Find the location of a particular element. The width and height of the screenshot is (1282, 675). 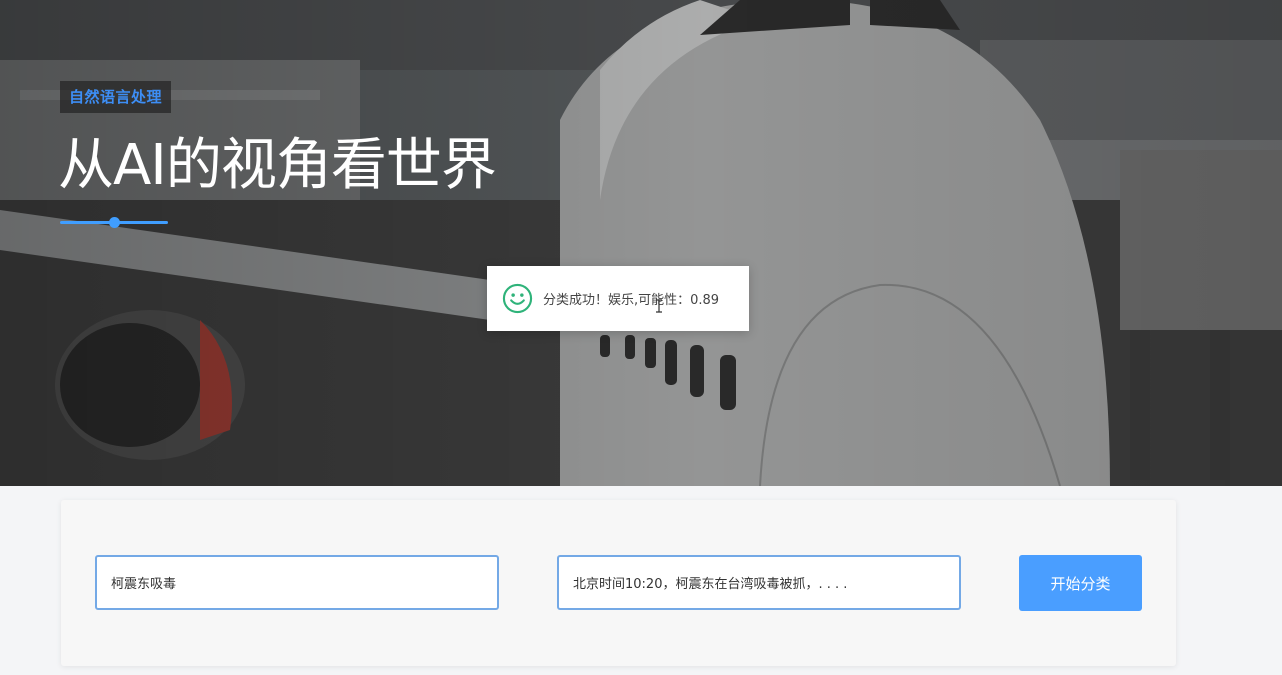

toast-message: 分类成功！娱乐,可能性：0.89 is located at coordinates (631, 300).